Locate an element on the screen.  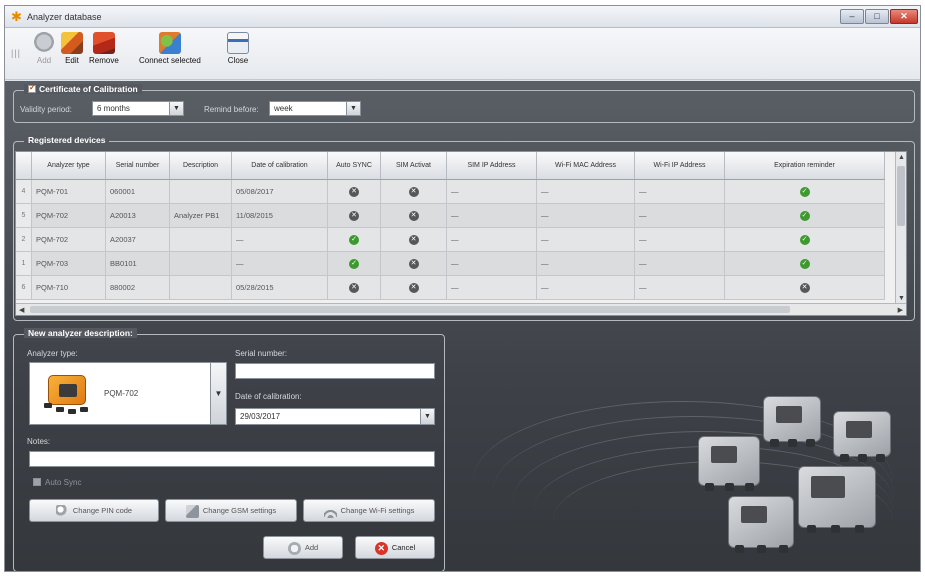
remove-button: Remove is located at coordinates (104, 48).